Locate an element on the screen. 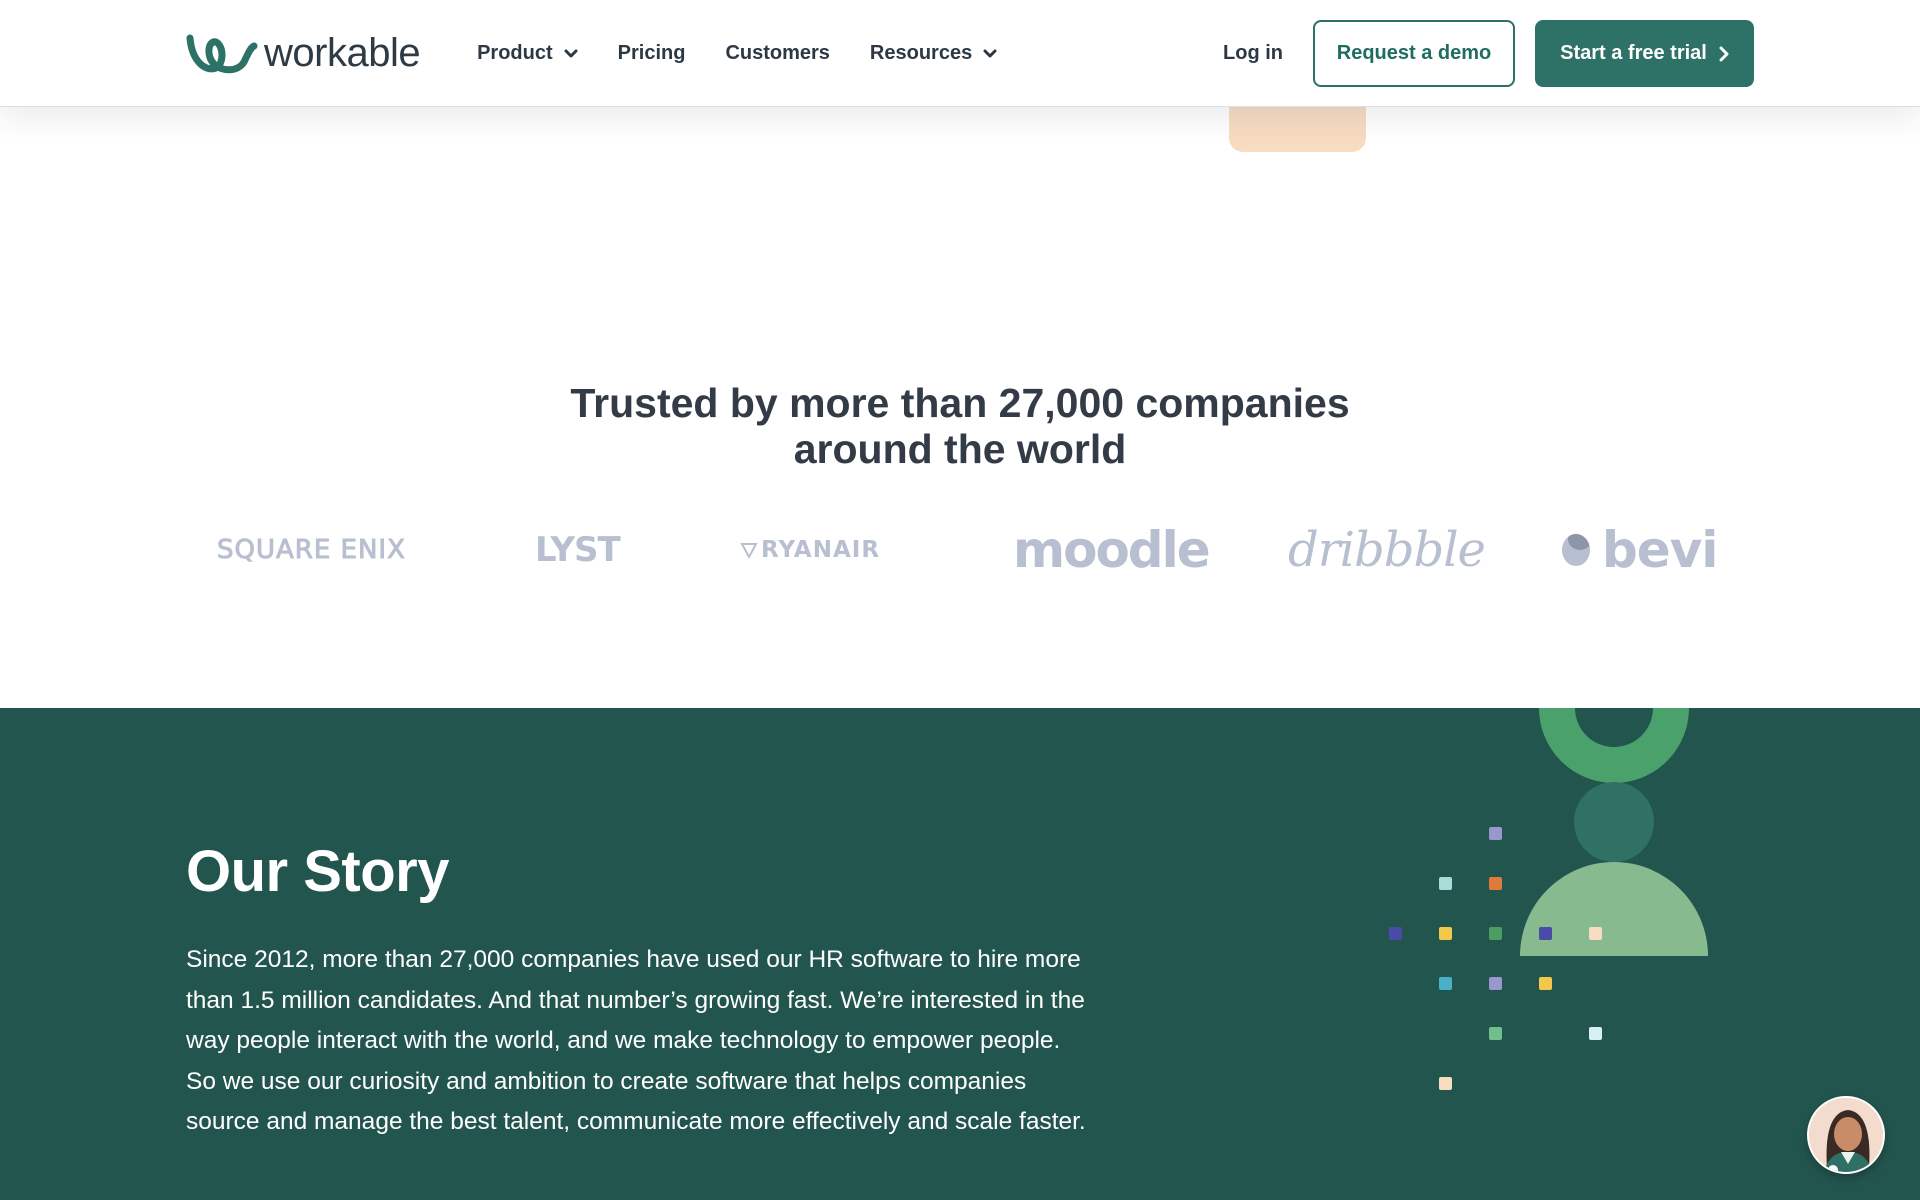 Image resolution: width=1920 pixels, height=1200 pixels. logo-bevi: bevi is located at coordinates (1640, 550).